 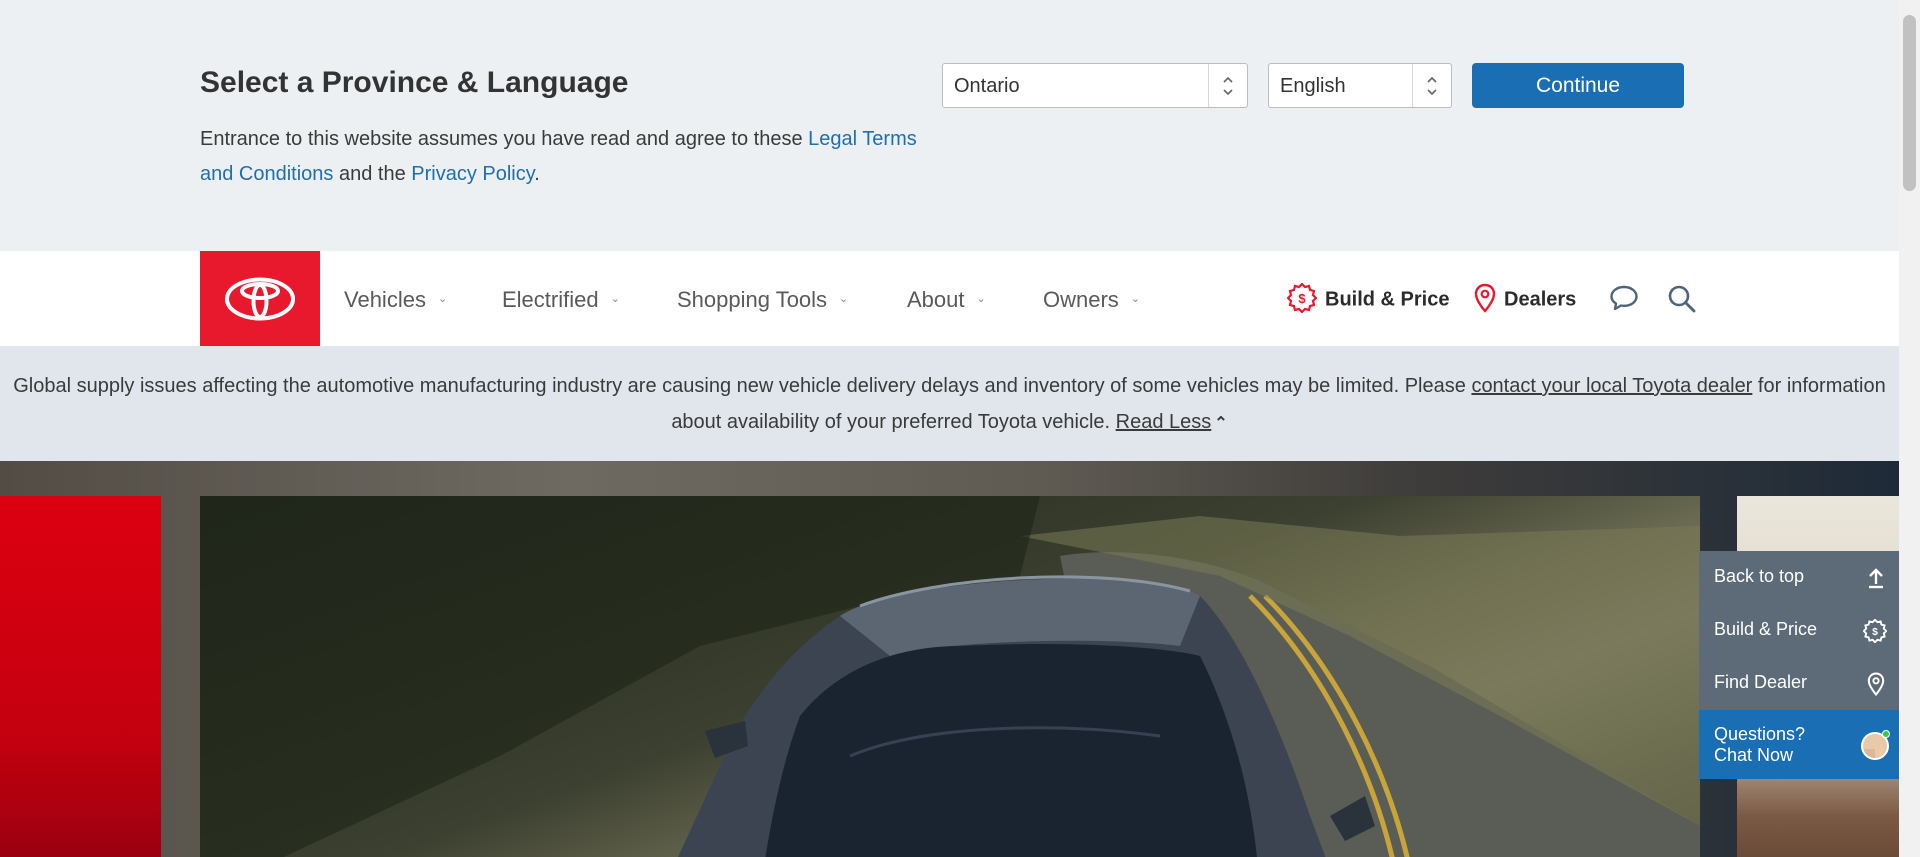 What do you see at coordinates (1081, 299) in the screenshot?
I see `nav-item-label: Owners` at bounding box center [1081, 299].